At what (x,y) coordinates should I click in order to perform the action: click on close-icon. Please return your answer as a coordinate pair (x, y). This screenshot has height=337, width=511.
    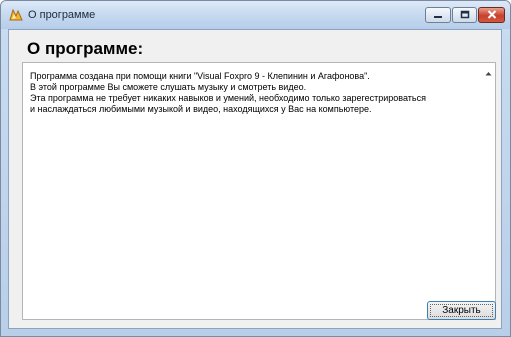
    Looking at the image, I should click on (492, 15).